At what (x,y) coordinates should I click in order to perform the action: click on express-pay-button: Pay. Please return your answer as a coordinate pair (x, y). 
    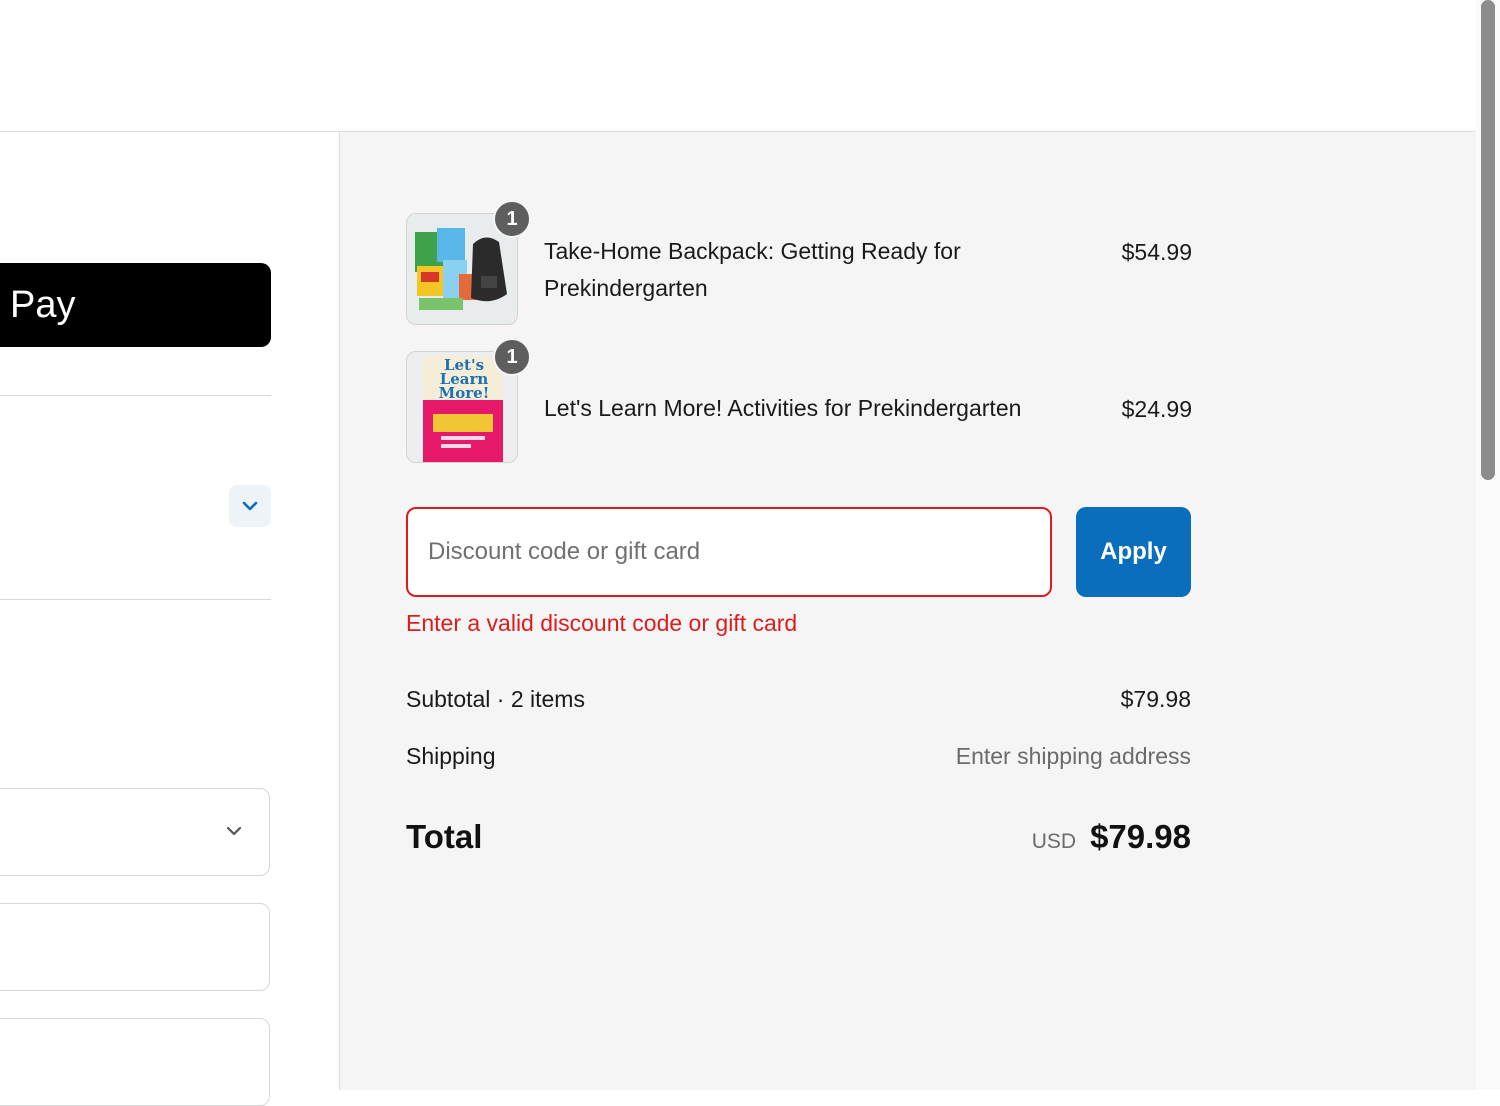
    Looking at the image, I should click on (135, 305).